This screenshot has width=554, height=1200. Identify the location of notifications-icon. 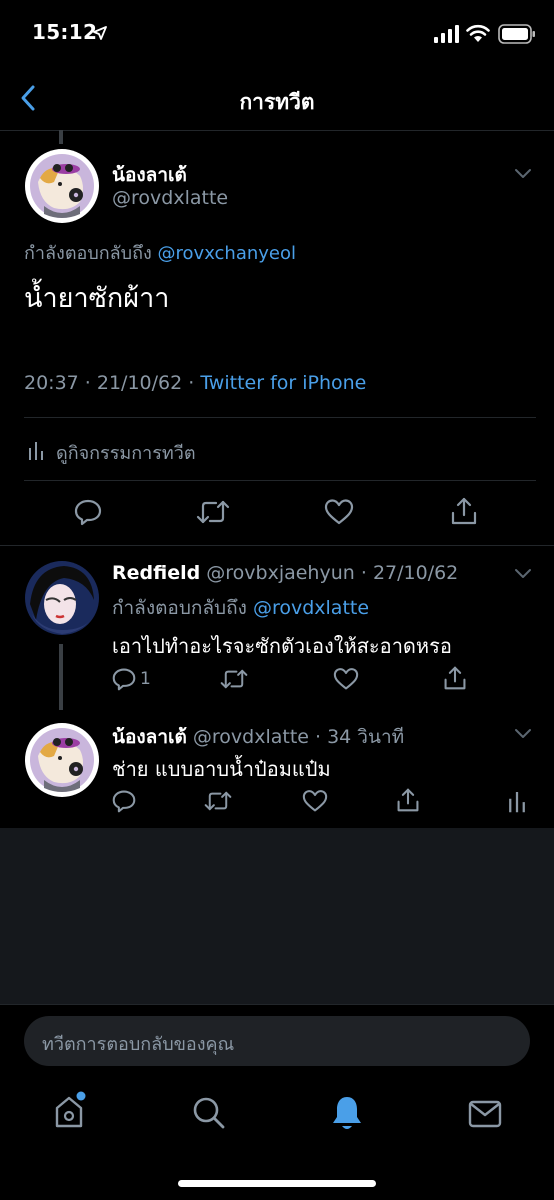
(347, 1113).